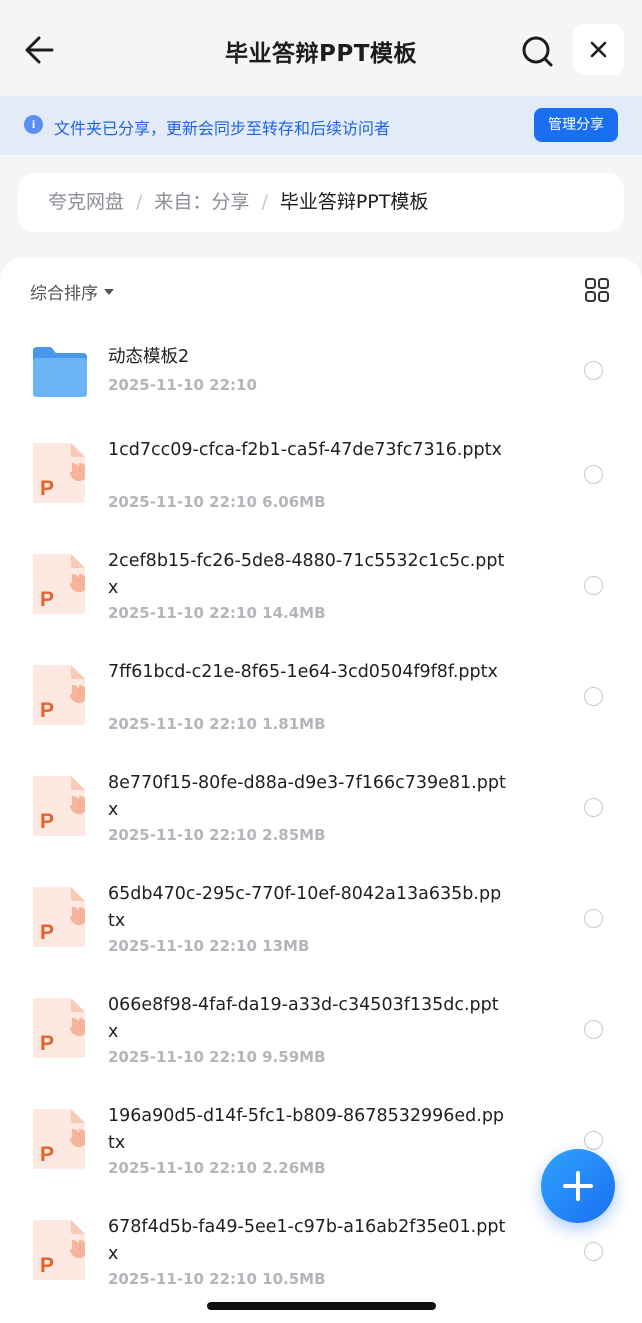  What do you see at coordinates (286, 946) in the screenshot?
I see `file-size: 13MB` at bounding box center [286, 946].